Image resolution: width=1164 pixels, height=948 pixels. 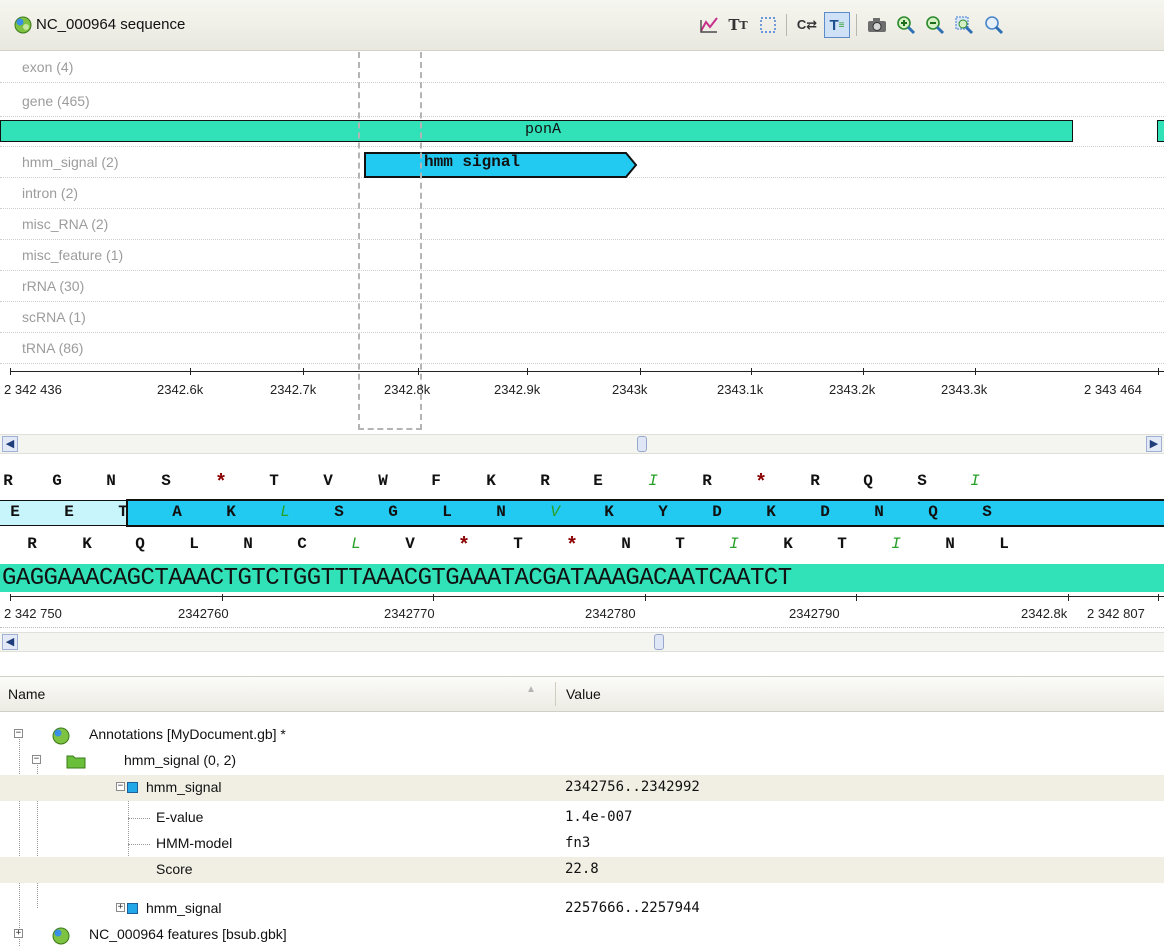 What do you see at coordinates (964, 25) in the screenshot?
I see `zoom-fit-icon` at bounding box center [964, 25].